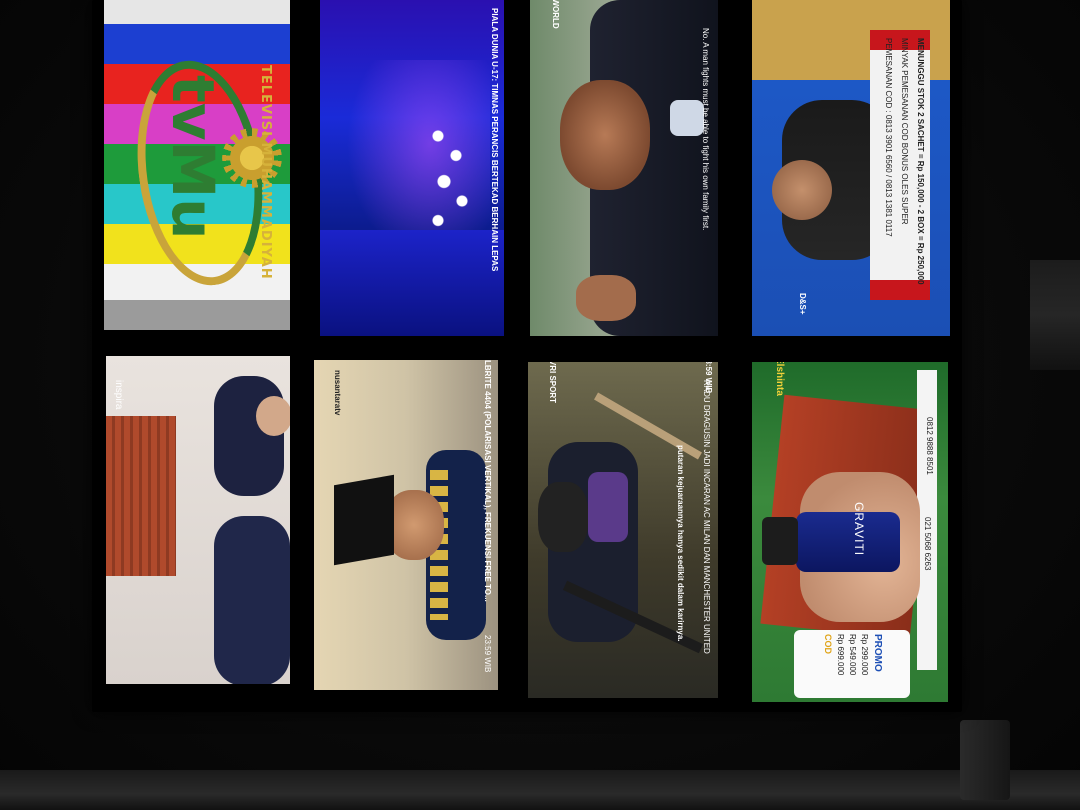 The width and height of the screenshot is (1080, 810). What do you see at coordinates (848, 542) in the screenshot?
I see `product-bottle` at bounding box center [848, 542].